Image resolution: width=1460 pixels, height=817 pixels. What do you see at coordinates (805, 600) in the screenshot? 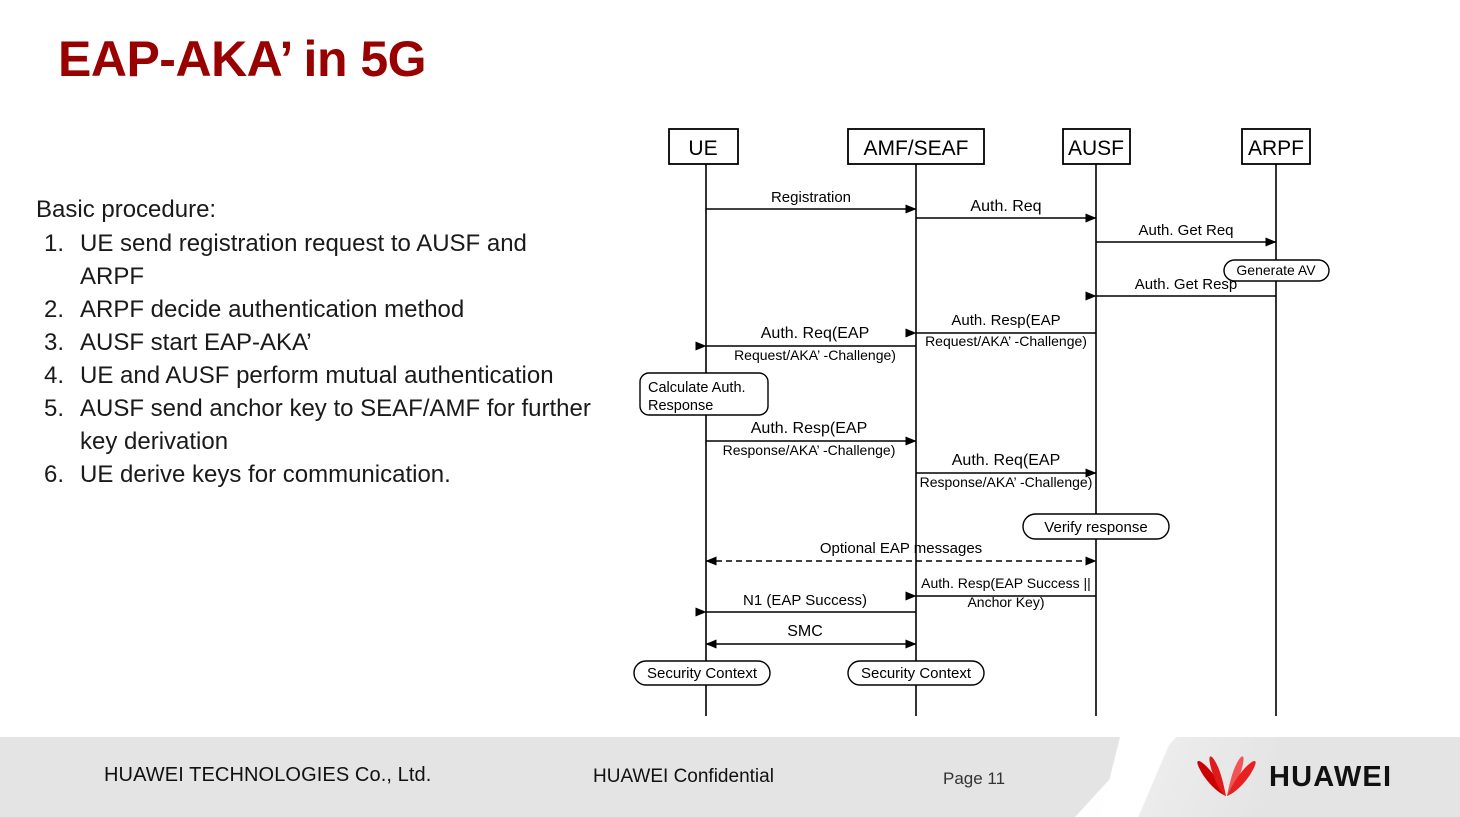
I see `message-label-m11: N1 (EAP Success)` at bounding box center [805, 600].